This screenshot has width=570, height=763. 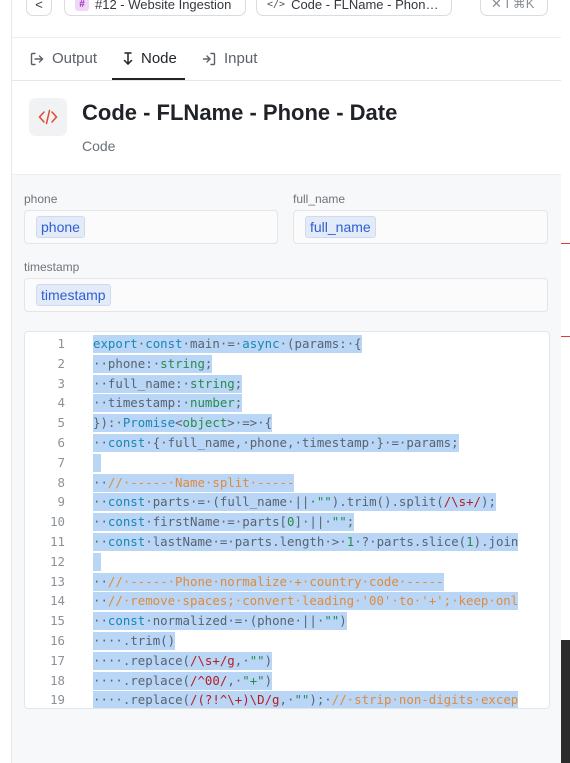 I want to click on page-title: Code - FLName - Phone - Date, so click(x=240, y=112).